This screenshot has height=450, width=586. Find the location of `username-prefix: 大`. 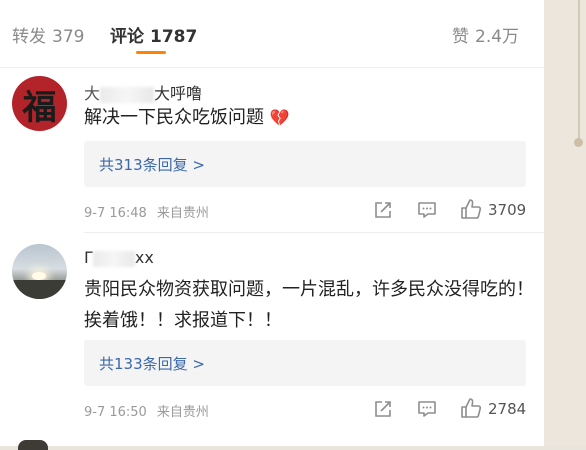

username-prefix: 大 is located at coordinates (92, 93).